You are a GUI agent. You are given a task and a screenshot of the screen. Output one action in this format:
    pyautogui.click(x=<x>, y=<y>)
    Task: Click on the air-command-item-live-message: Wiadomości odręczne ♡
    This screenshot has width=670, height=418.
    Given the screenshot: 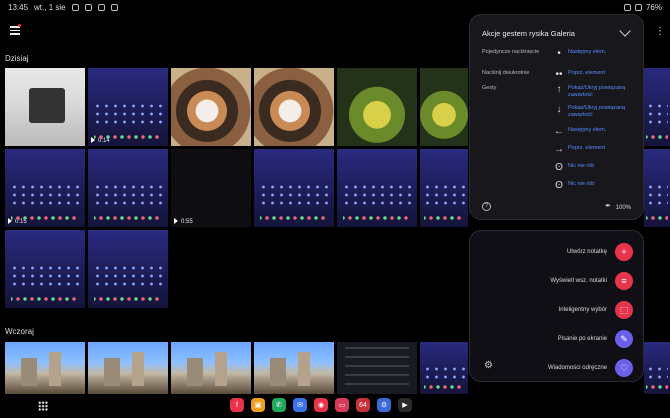 What is the action you would take?
    pyautogui.click(x=590, y=368)
    